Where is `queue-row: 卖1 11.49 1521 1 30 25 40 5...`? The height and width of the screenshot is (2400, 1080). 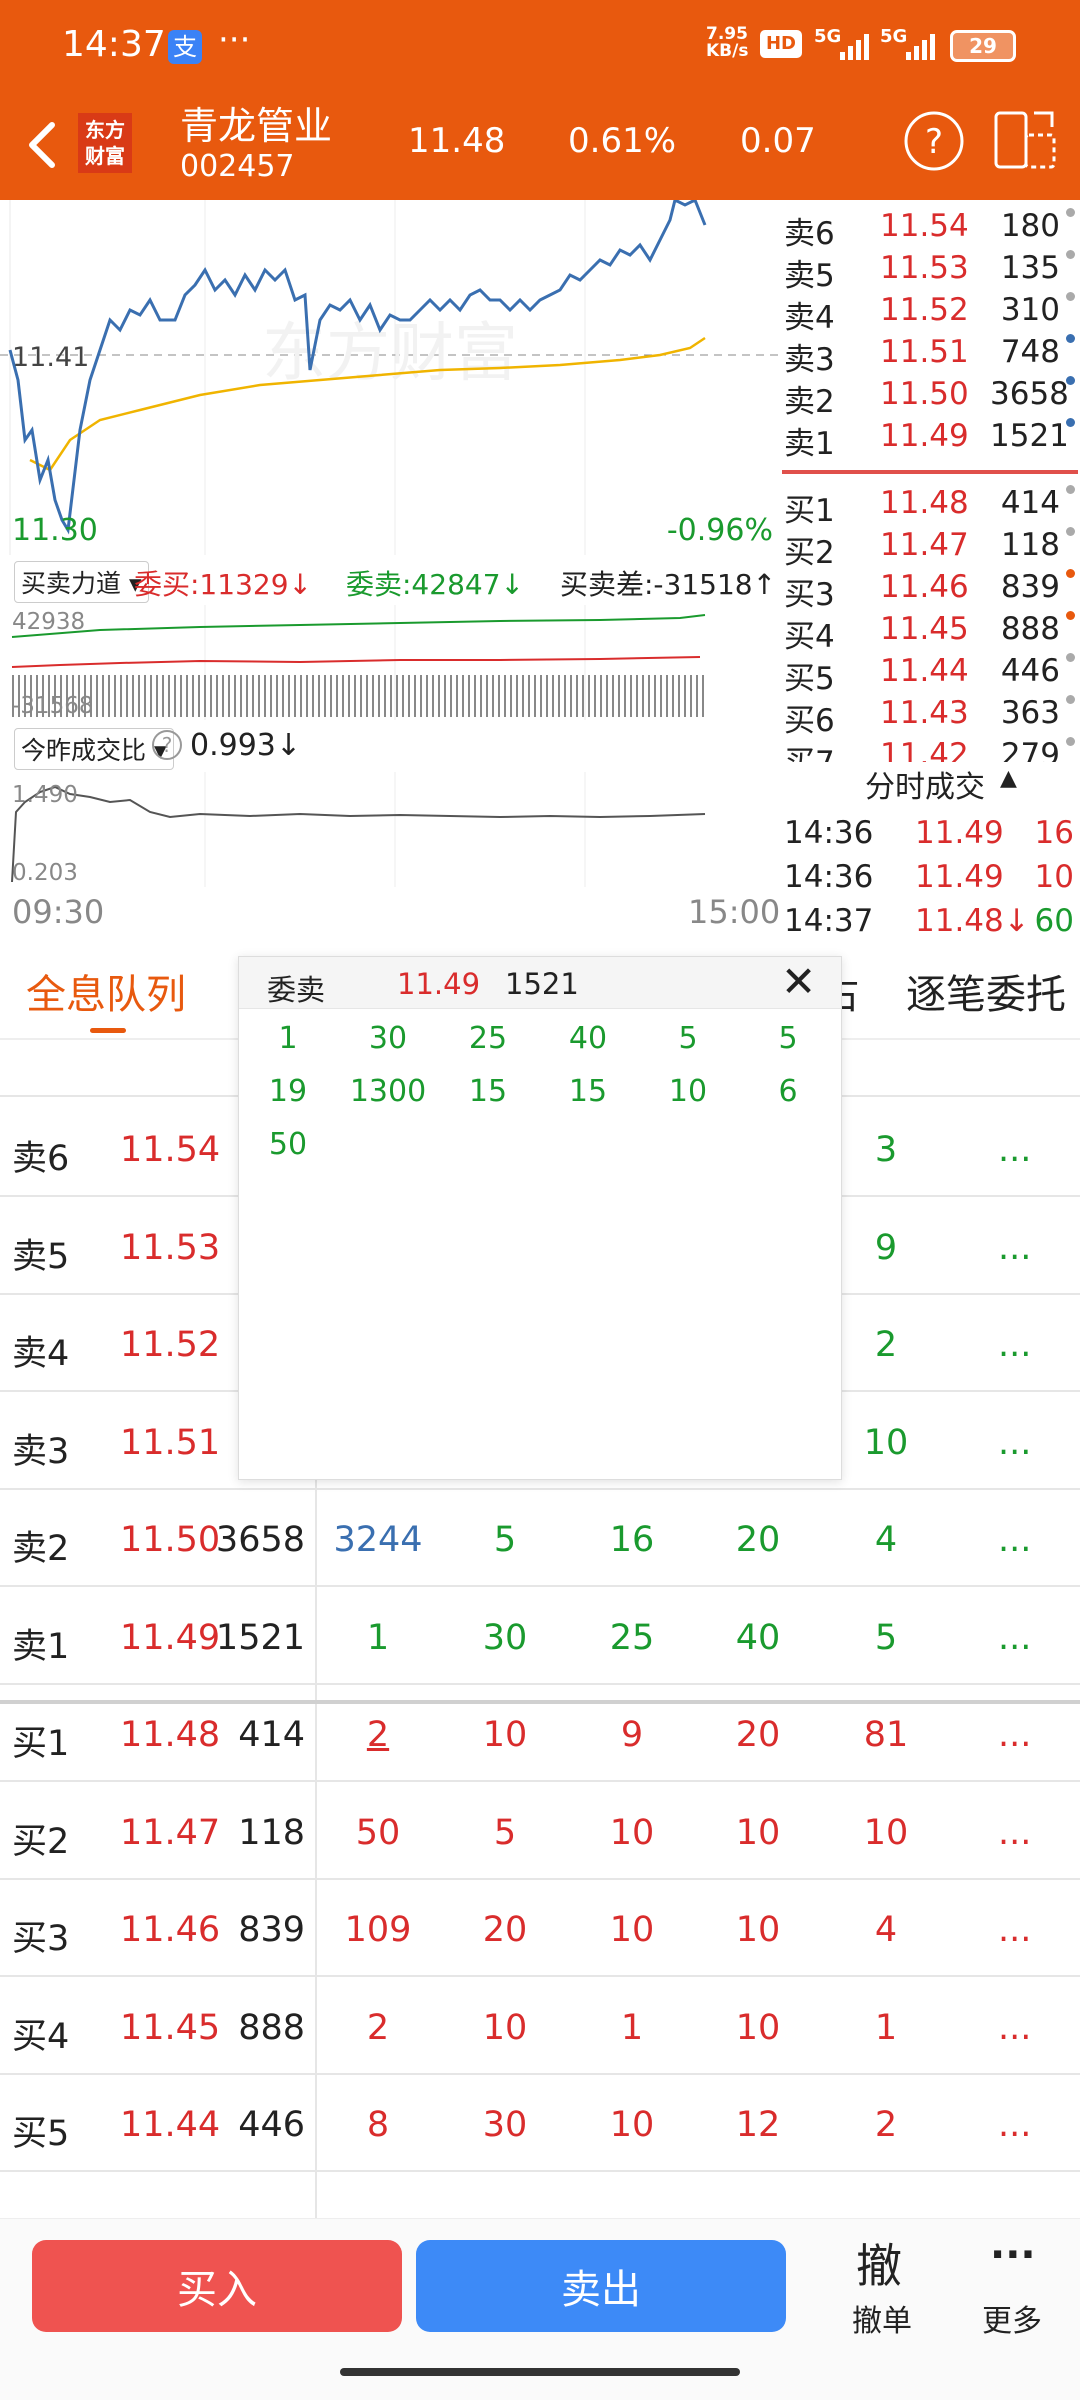
queue-row: 卖1 11.49 1521 1 30 25 40 5... is located at coordinates (540, 1636).